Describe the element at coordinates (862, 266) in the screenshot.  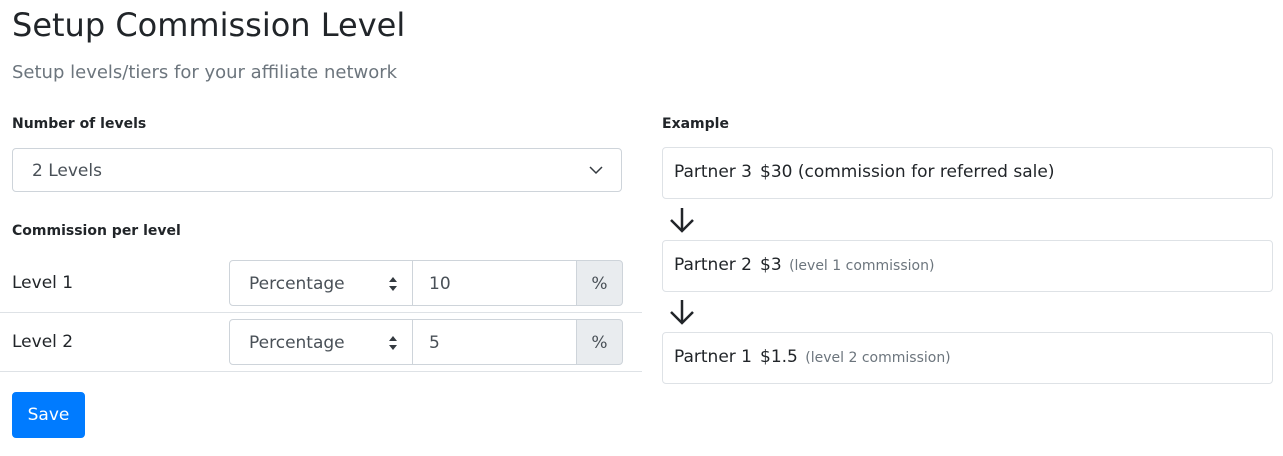
I see `partner-note: (level 1 commission)` at that location.